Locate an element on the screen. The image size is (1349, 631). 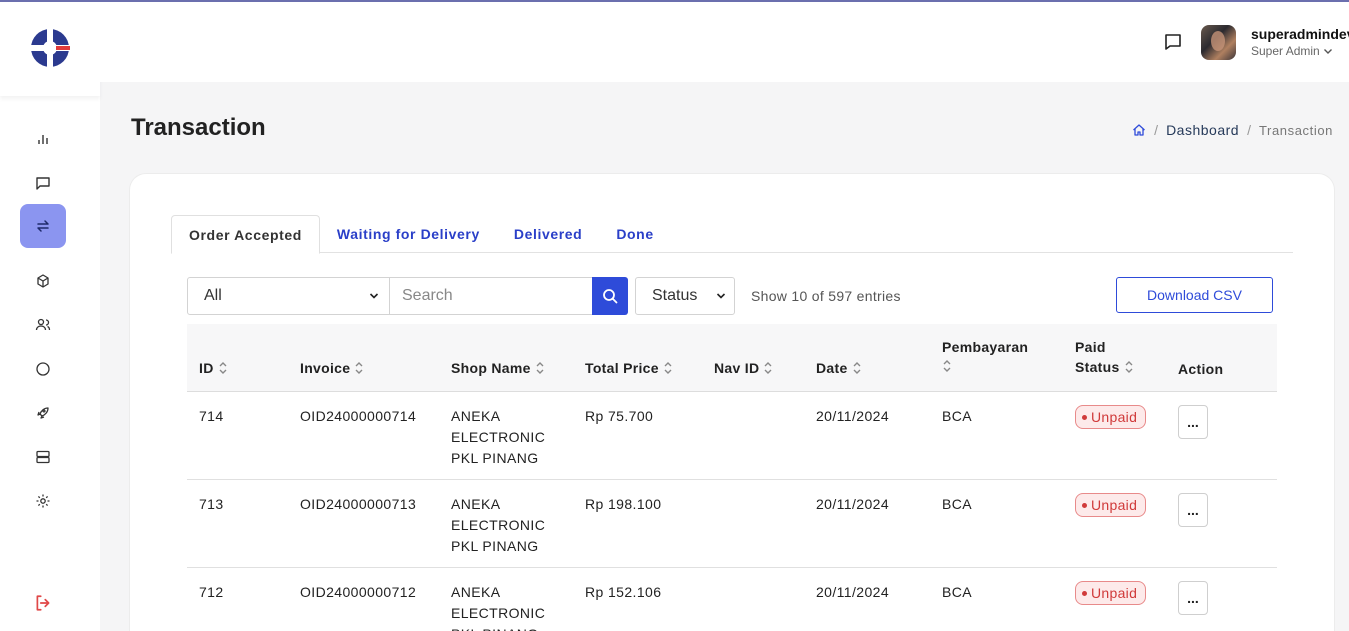
column-header-invoice: Invoice is located at coordinates (332, 368).